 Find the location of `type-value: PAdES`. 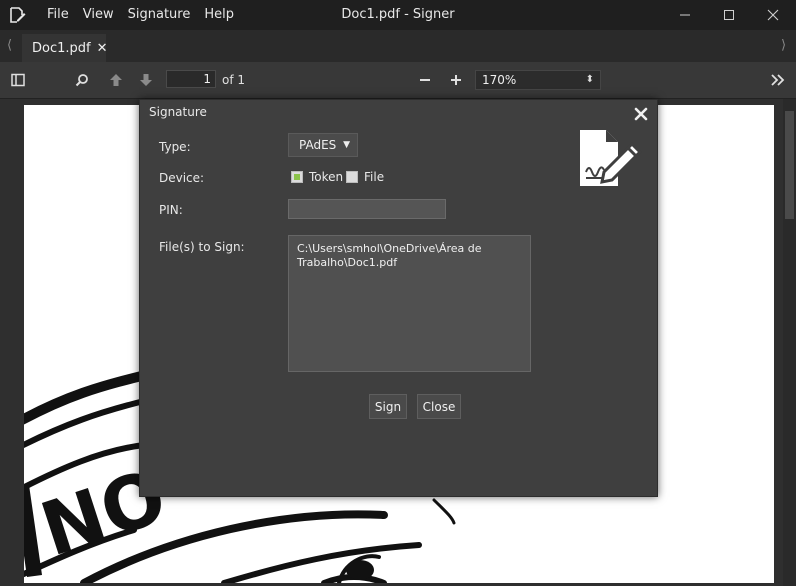

type-value: PAdES is located at coordinates (318, 145).